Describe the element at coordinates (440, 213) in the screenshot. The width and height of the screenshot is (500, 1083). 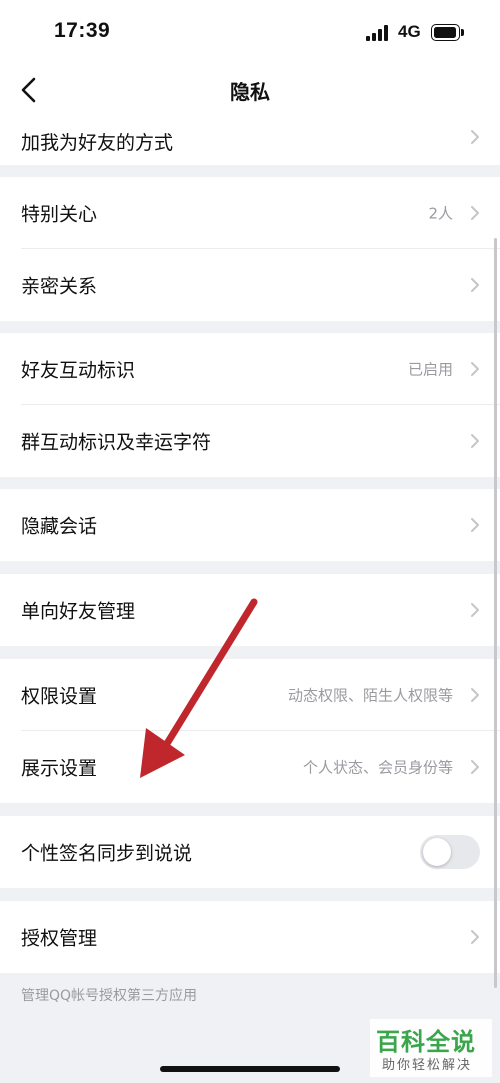
I see `row-value: 2人` at that location.